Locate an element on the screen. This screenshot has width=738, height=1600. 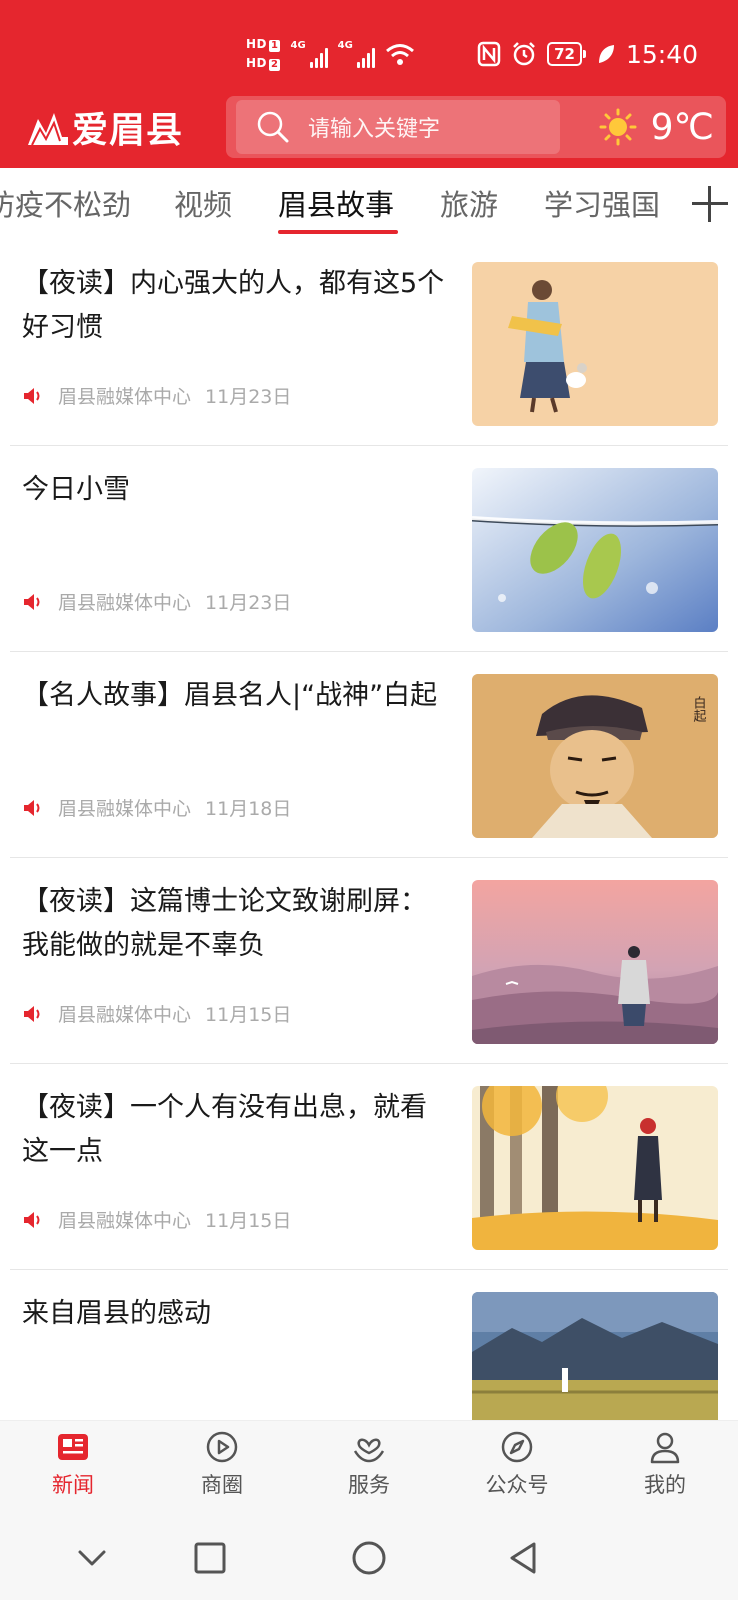
service-heart-icon is located at coordinates (369, 1450).